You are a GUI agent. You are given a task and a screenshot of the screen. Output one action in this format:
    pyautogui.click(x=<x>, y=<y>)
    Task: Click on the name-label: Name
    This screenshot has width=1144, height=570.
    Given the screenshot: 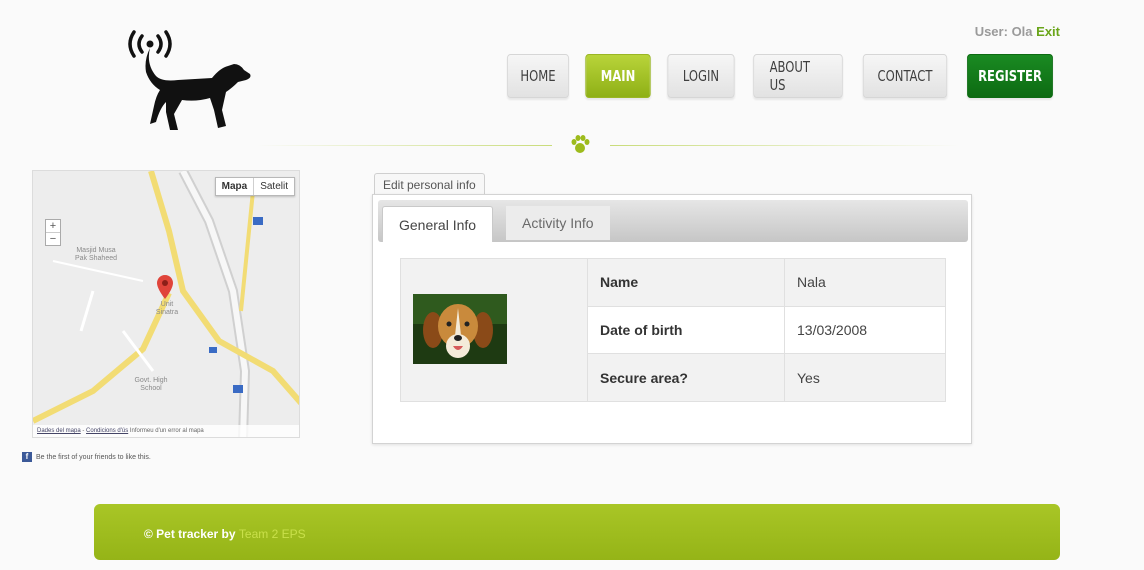 What is the action you would take?
    pyautogui.click(x=686, y=282)
    